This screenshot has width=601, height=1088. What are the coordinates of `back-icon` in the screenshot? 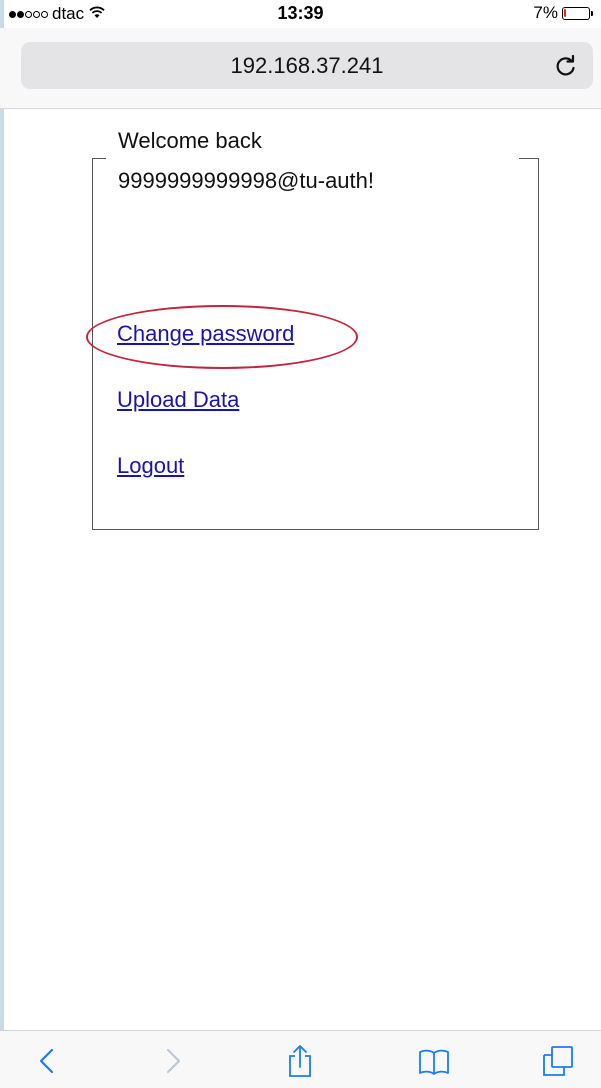 It's located at (48, 1061).